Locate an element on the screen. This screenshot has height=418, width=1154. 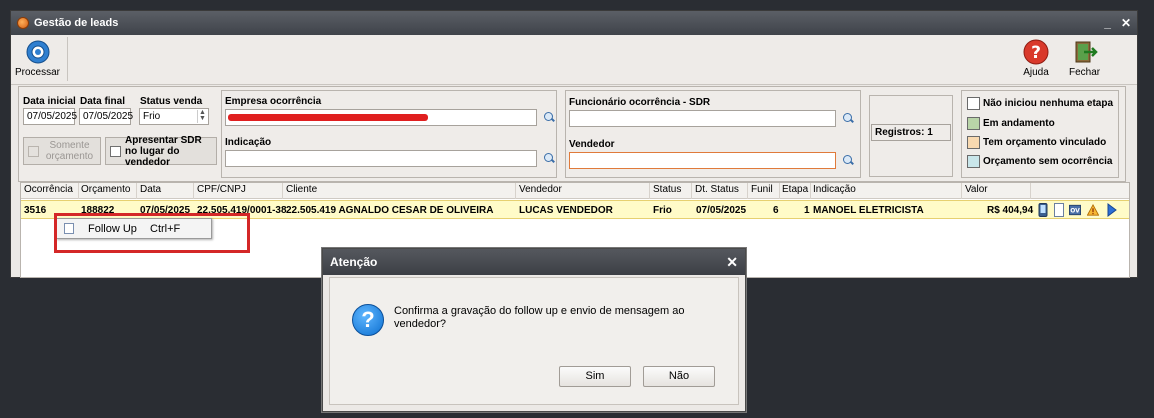
fechar-button: Fechar is located at coordinates (1084, 58).